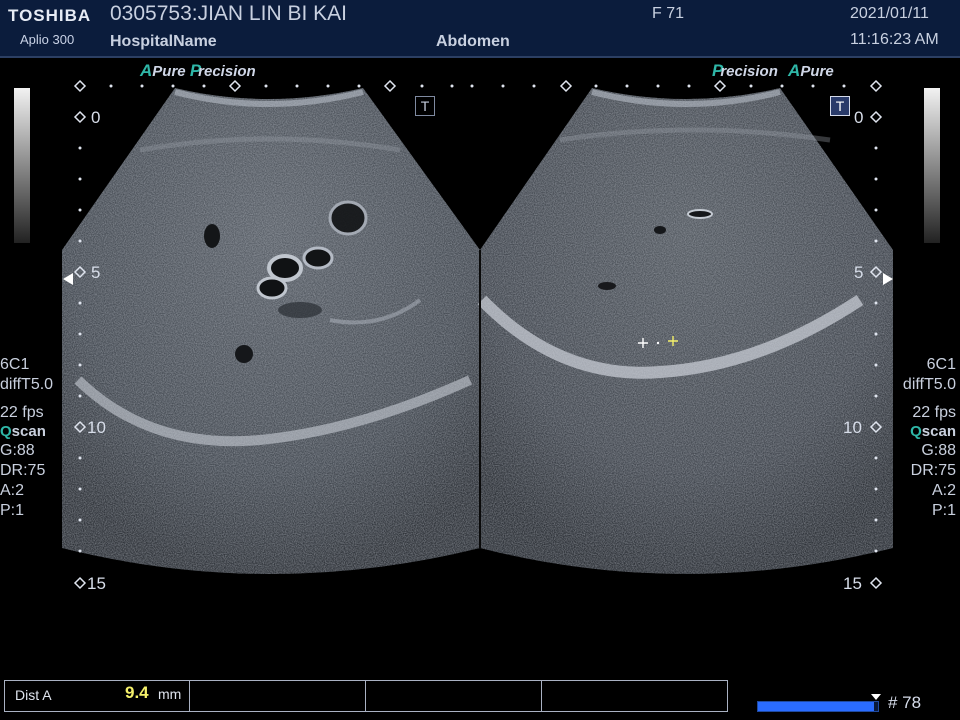  I want to click on depth-label-5-left: 5, so click(96, 272).